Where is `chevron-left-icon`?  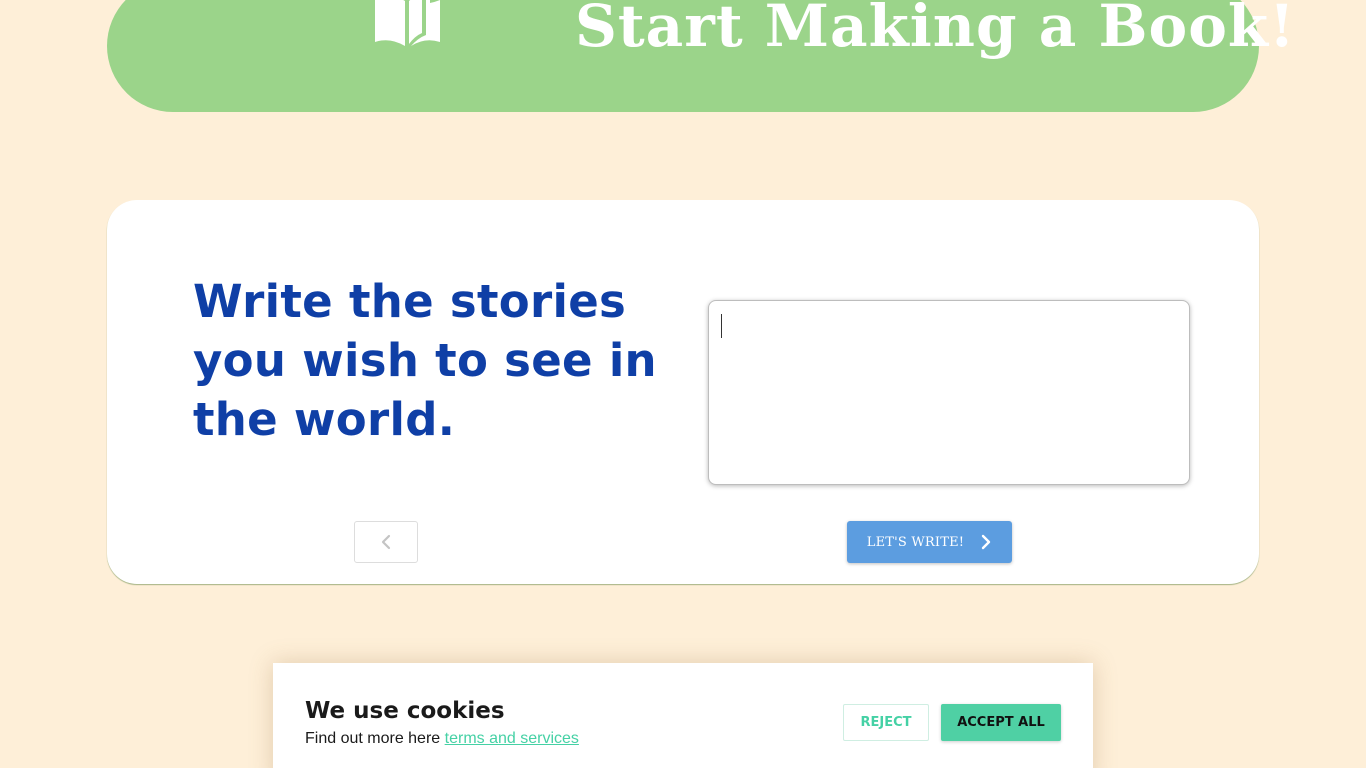 chevron-left-icon is located at coordinates (386, 542).